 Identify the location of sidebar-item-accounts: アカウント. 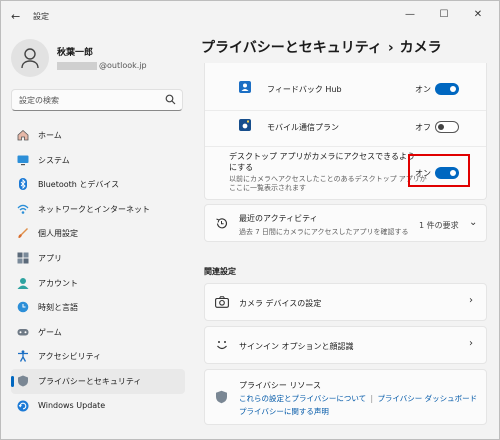
(98, 283).